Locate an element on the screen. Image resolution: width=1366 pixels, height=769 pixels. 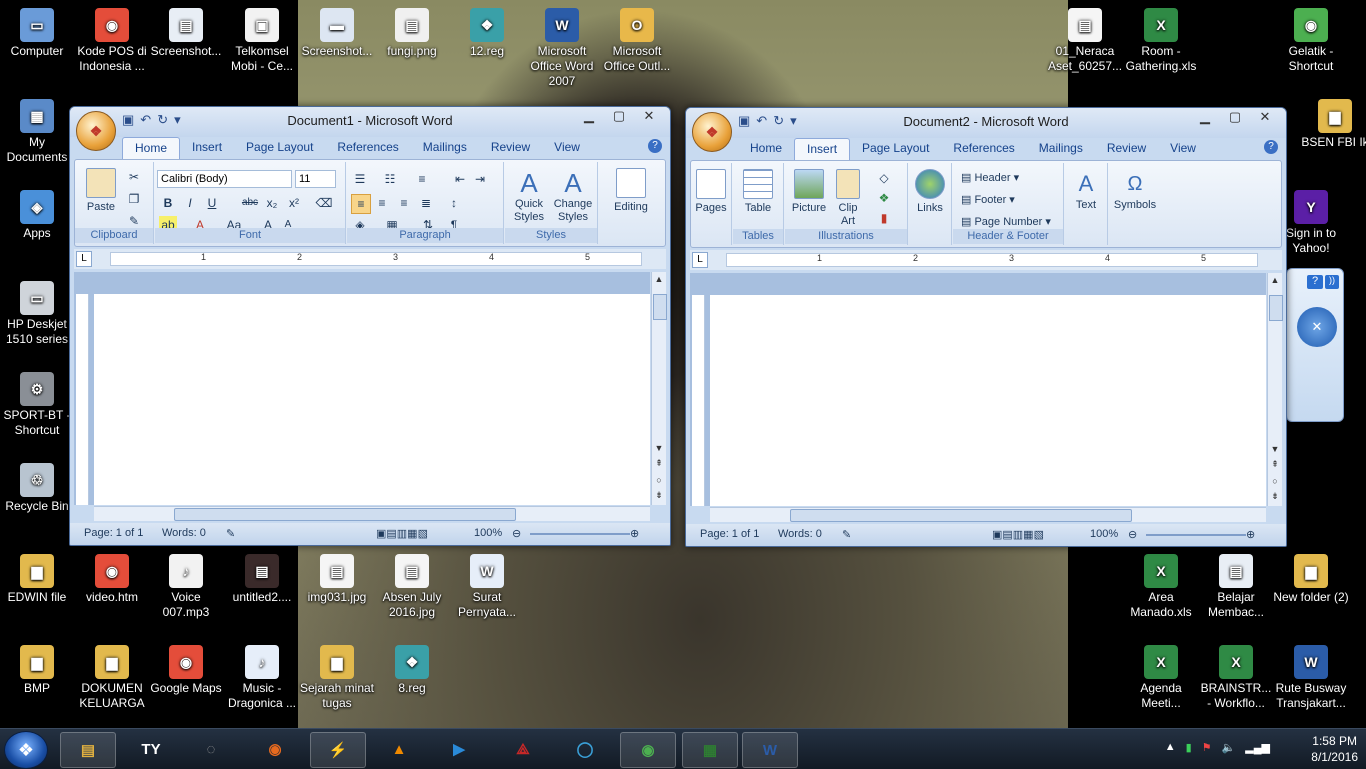
taskbar-item: ▤ is located at coordinates (88, 750).